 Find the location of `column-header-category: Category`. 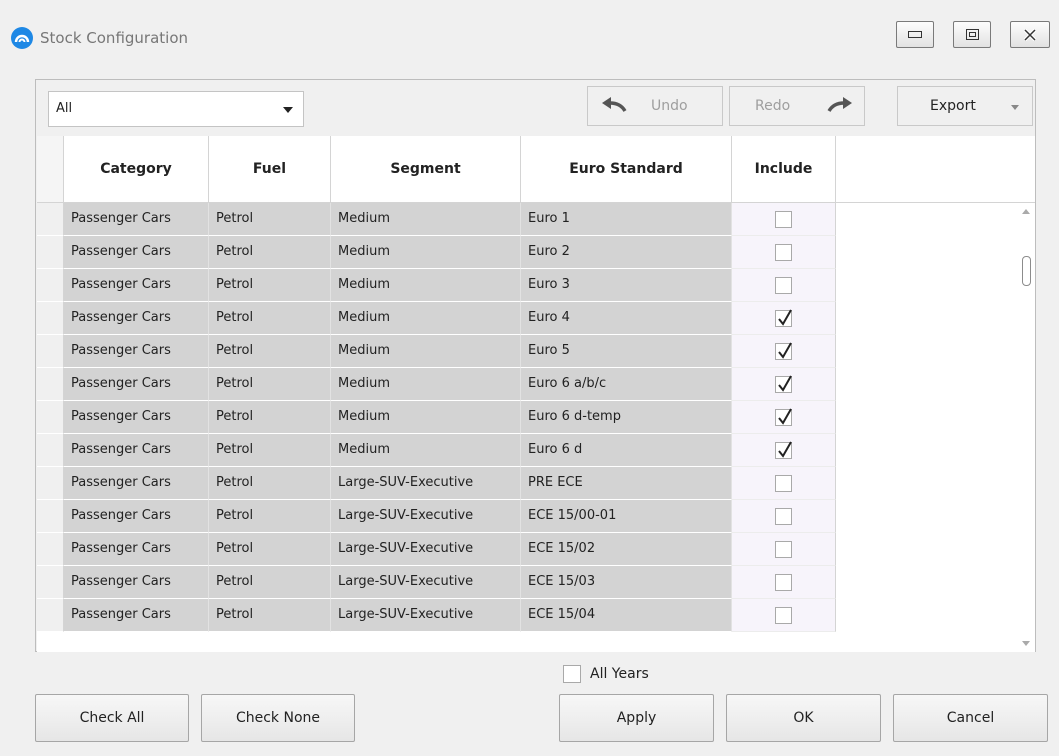

column-header-category: Category is located at coordinates (136, 169).